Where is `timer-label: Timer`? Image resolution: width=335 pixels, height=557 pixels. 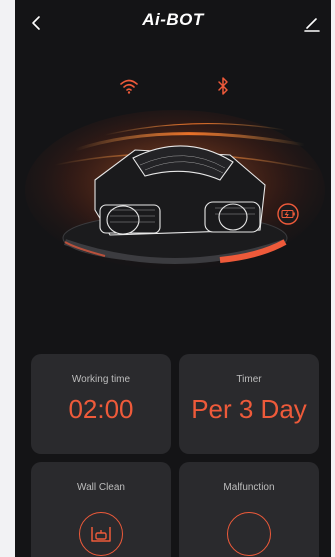
timer-label: Timer is located at coordinates (249, 379).